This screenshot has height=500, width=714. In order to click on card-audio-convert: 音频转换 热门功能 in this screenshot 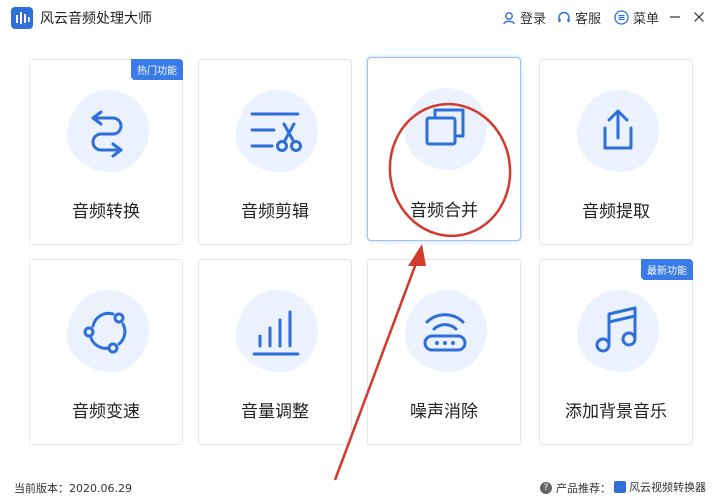, I will do `click(106, 152)`.